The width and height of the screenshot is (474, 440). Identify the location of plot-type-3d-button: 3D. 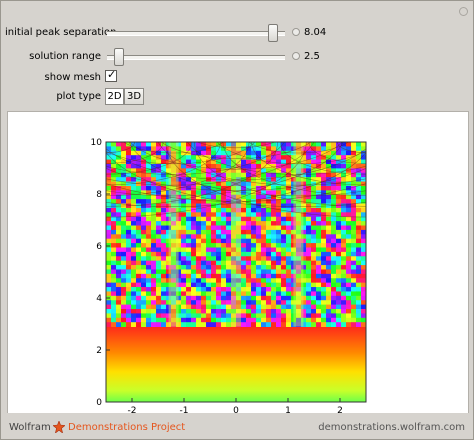
(134, 96).